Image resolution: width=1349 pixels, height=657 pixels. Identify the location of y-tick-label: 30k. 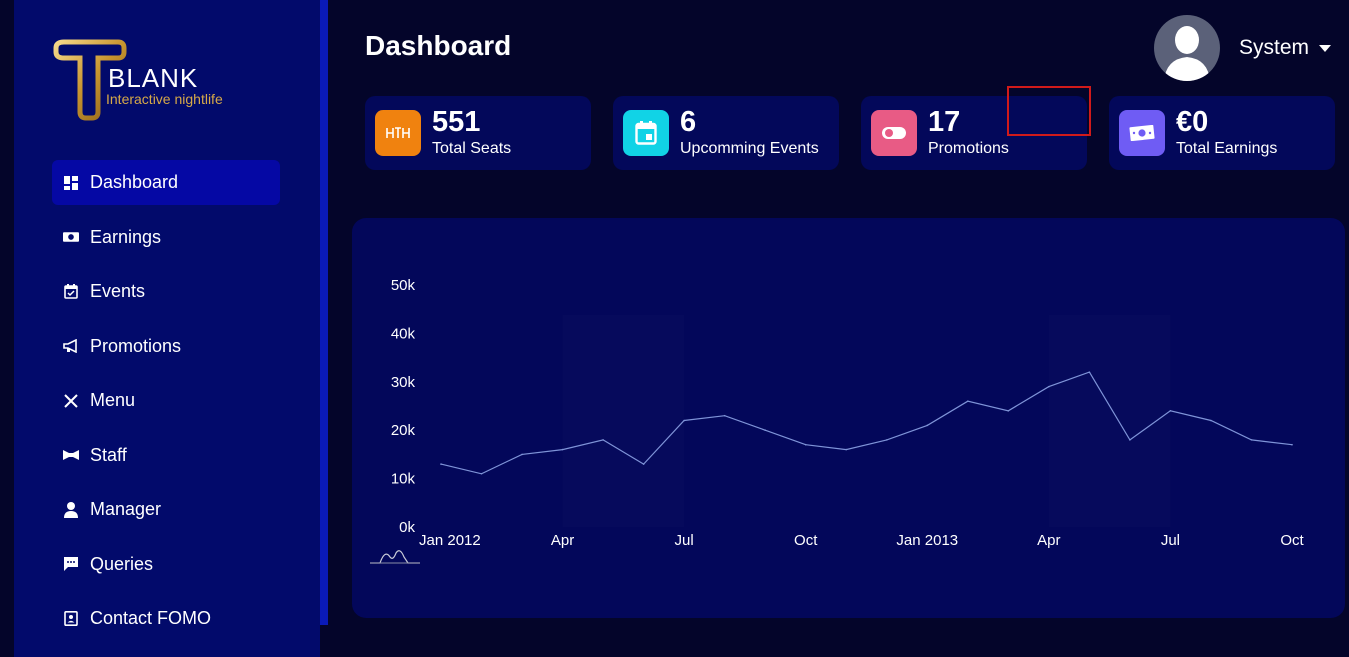
(403, 382).